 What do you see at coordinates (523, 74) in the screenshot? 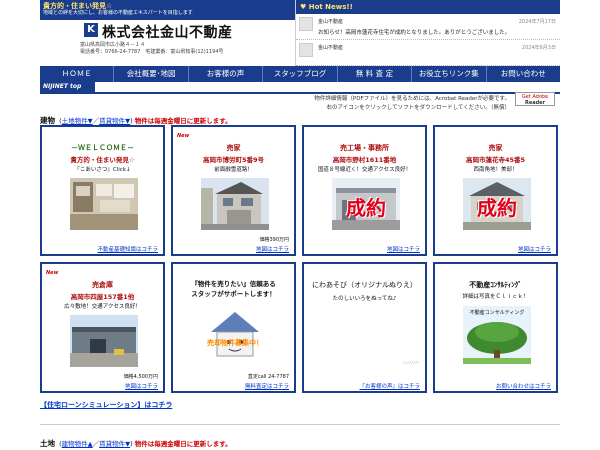
I see `nav-contact: お問い合わせ` at bounding box center [523, 74].